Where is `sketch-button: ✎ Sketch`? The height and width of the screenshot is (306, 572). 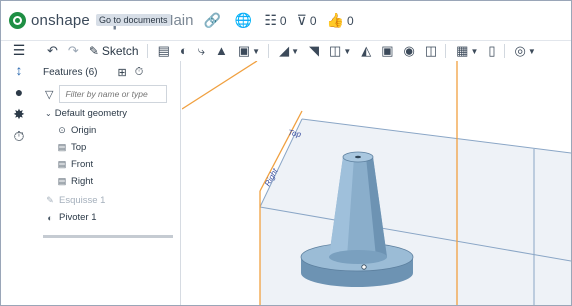 sketch-button: ✎ Sketch is located at coordinates (114, 51).